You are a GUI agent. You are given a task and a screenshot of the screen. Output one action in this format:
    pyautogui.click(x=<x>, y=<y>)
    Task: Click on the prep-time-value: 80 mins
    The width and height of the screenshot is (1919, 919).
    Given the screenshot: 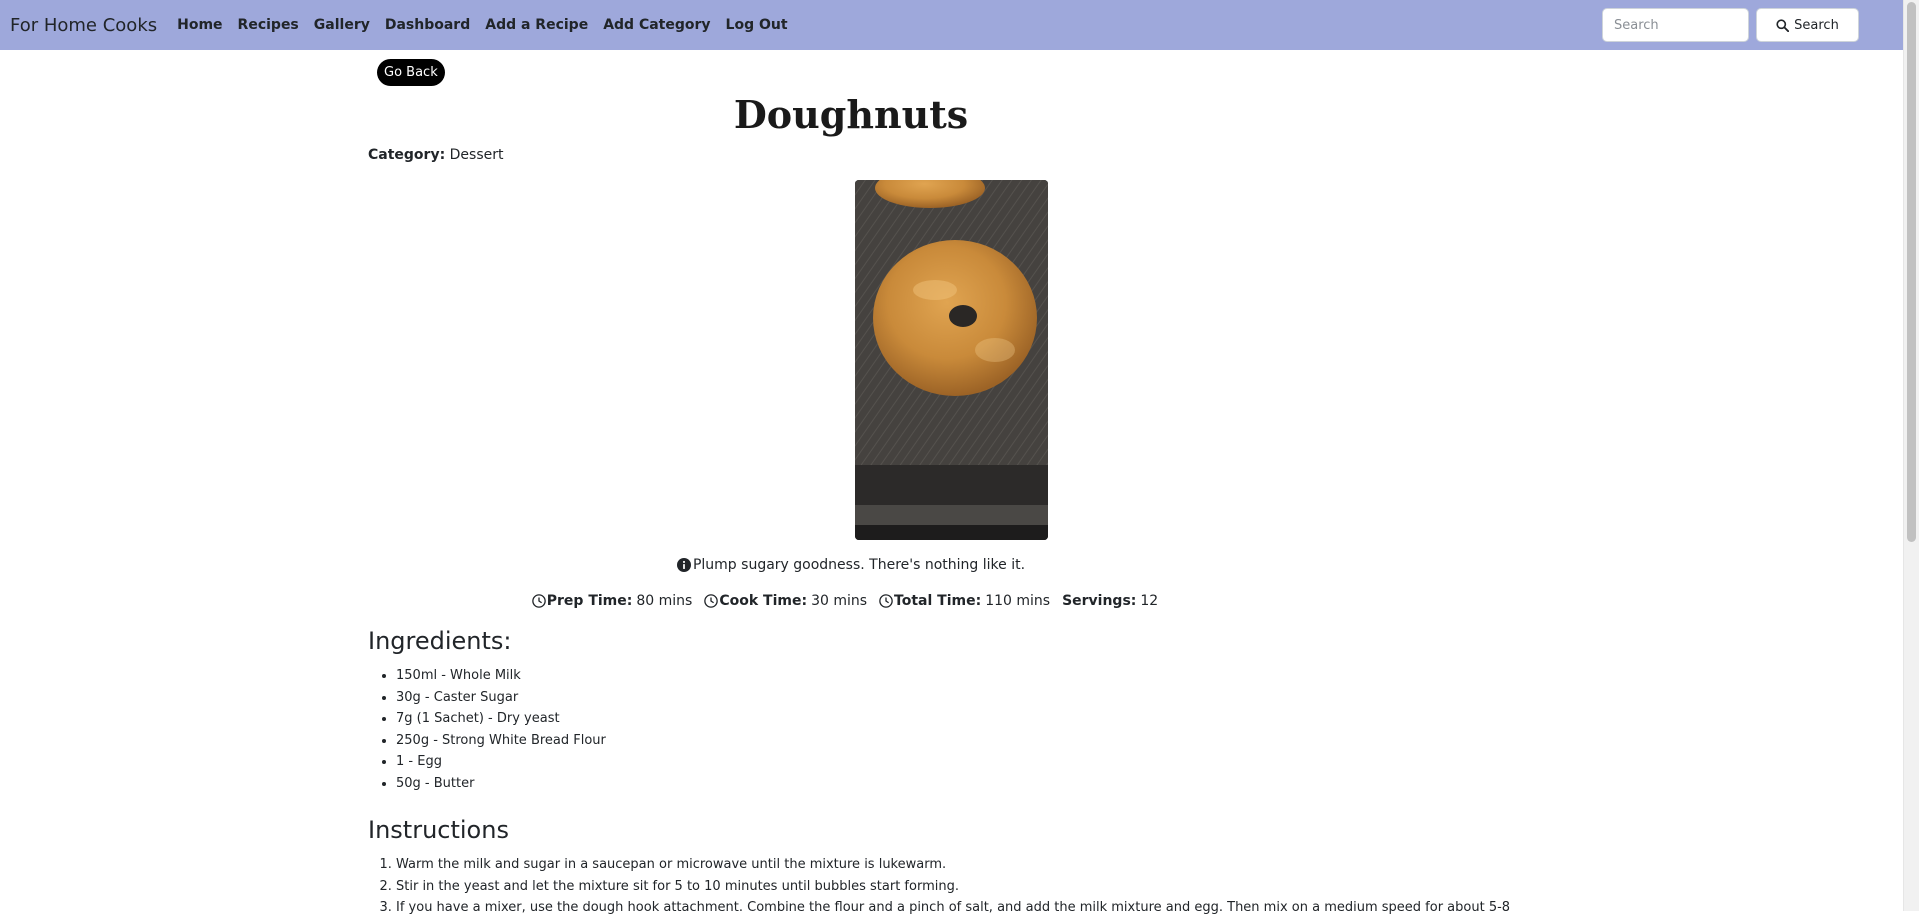 What is the action you would take?
    pyautogui.click(x=664, y=601)
    